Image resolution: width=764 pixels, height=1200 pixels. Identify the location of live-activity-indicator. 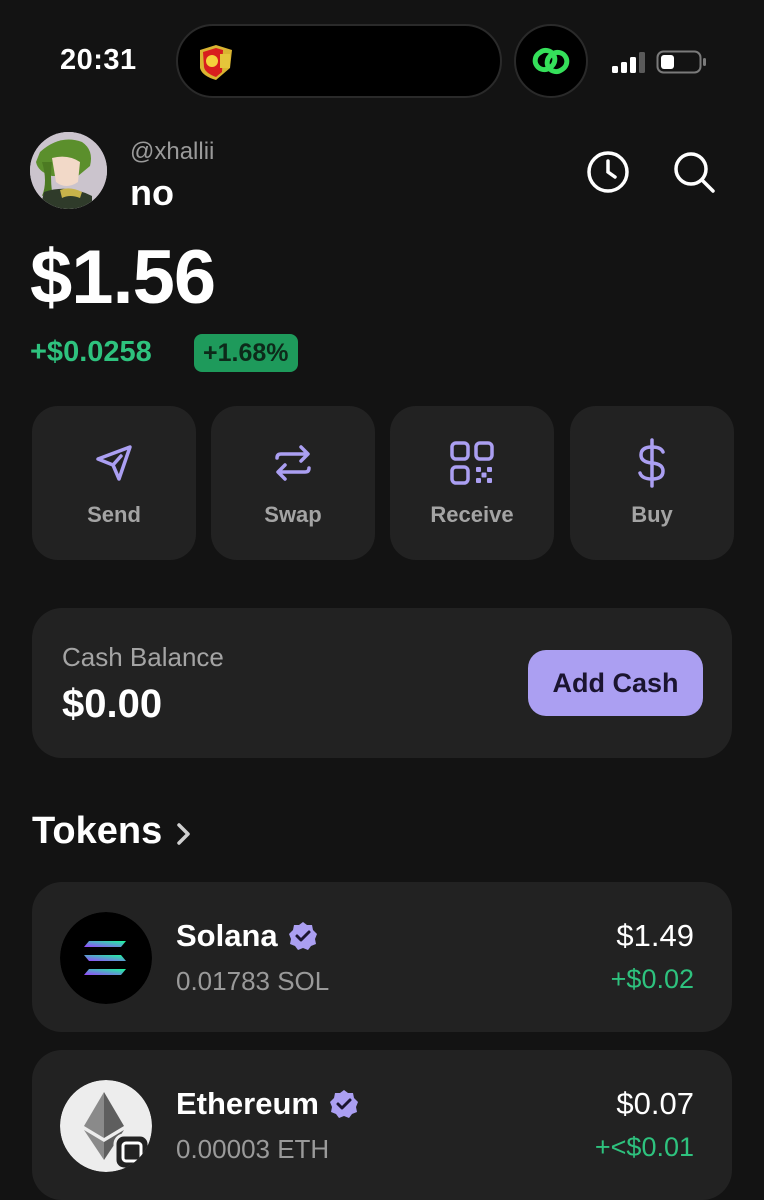
(551, 61).